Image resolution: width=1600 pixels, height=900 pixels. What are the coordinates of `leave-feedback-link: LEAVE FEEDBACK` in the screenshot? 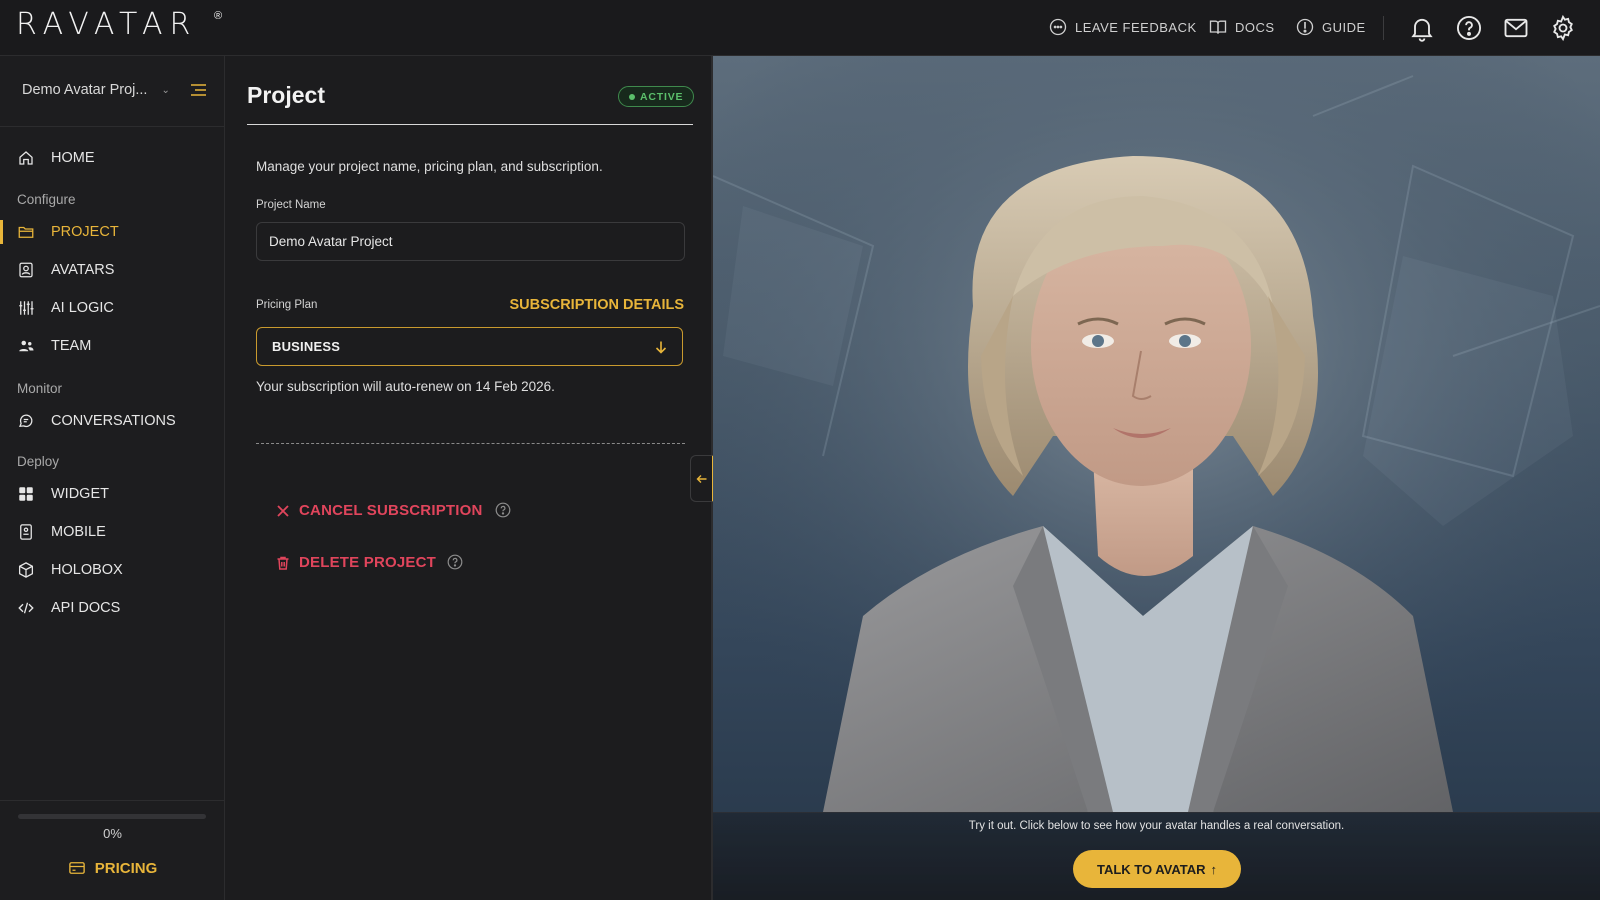 It's located at (1122, 27).